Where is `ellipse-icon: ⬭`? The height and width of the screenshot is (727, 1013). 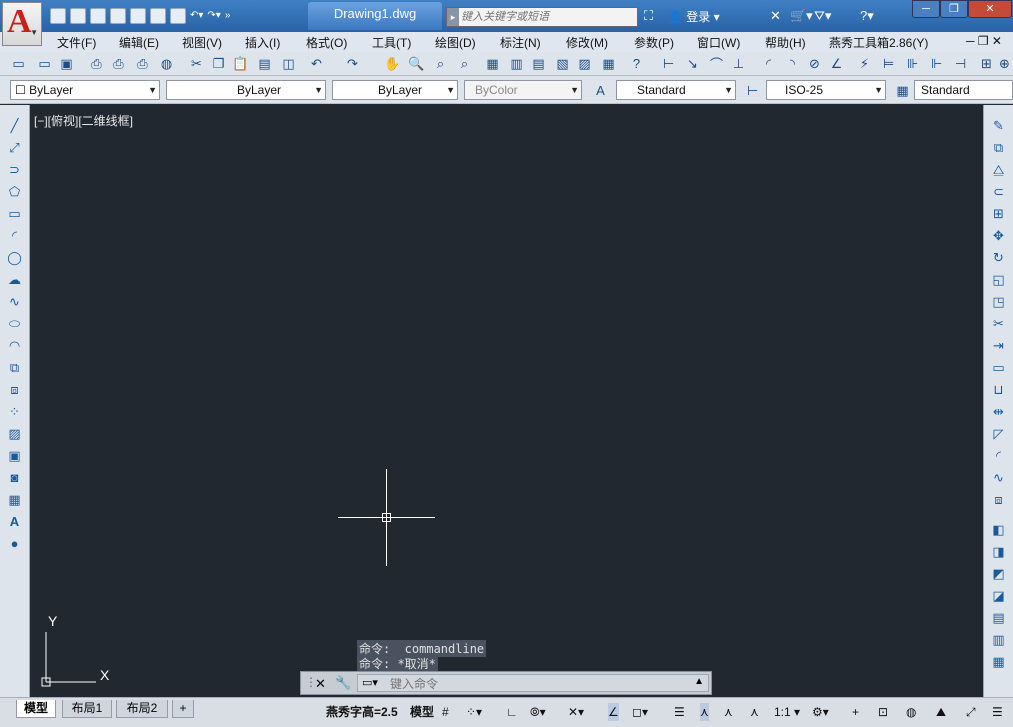 ellipse-icon: ⬭ is located at coordinates (14, 323).